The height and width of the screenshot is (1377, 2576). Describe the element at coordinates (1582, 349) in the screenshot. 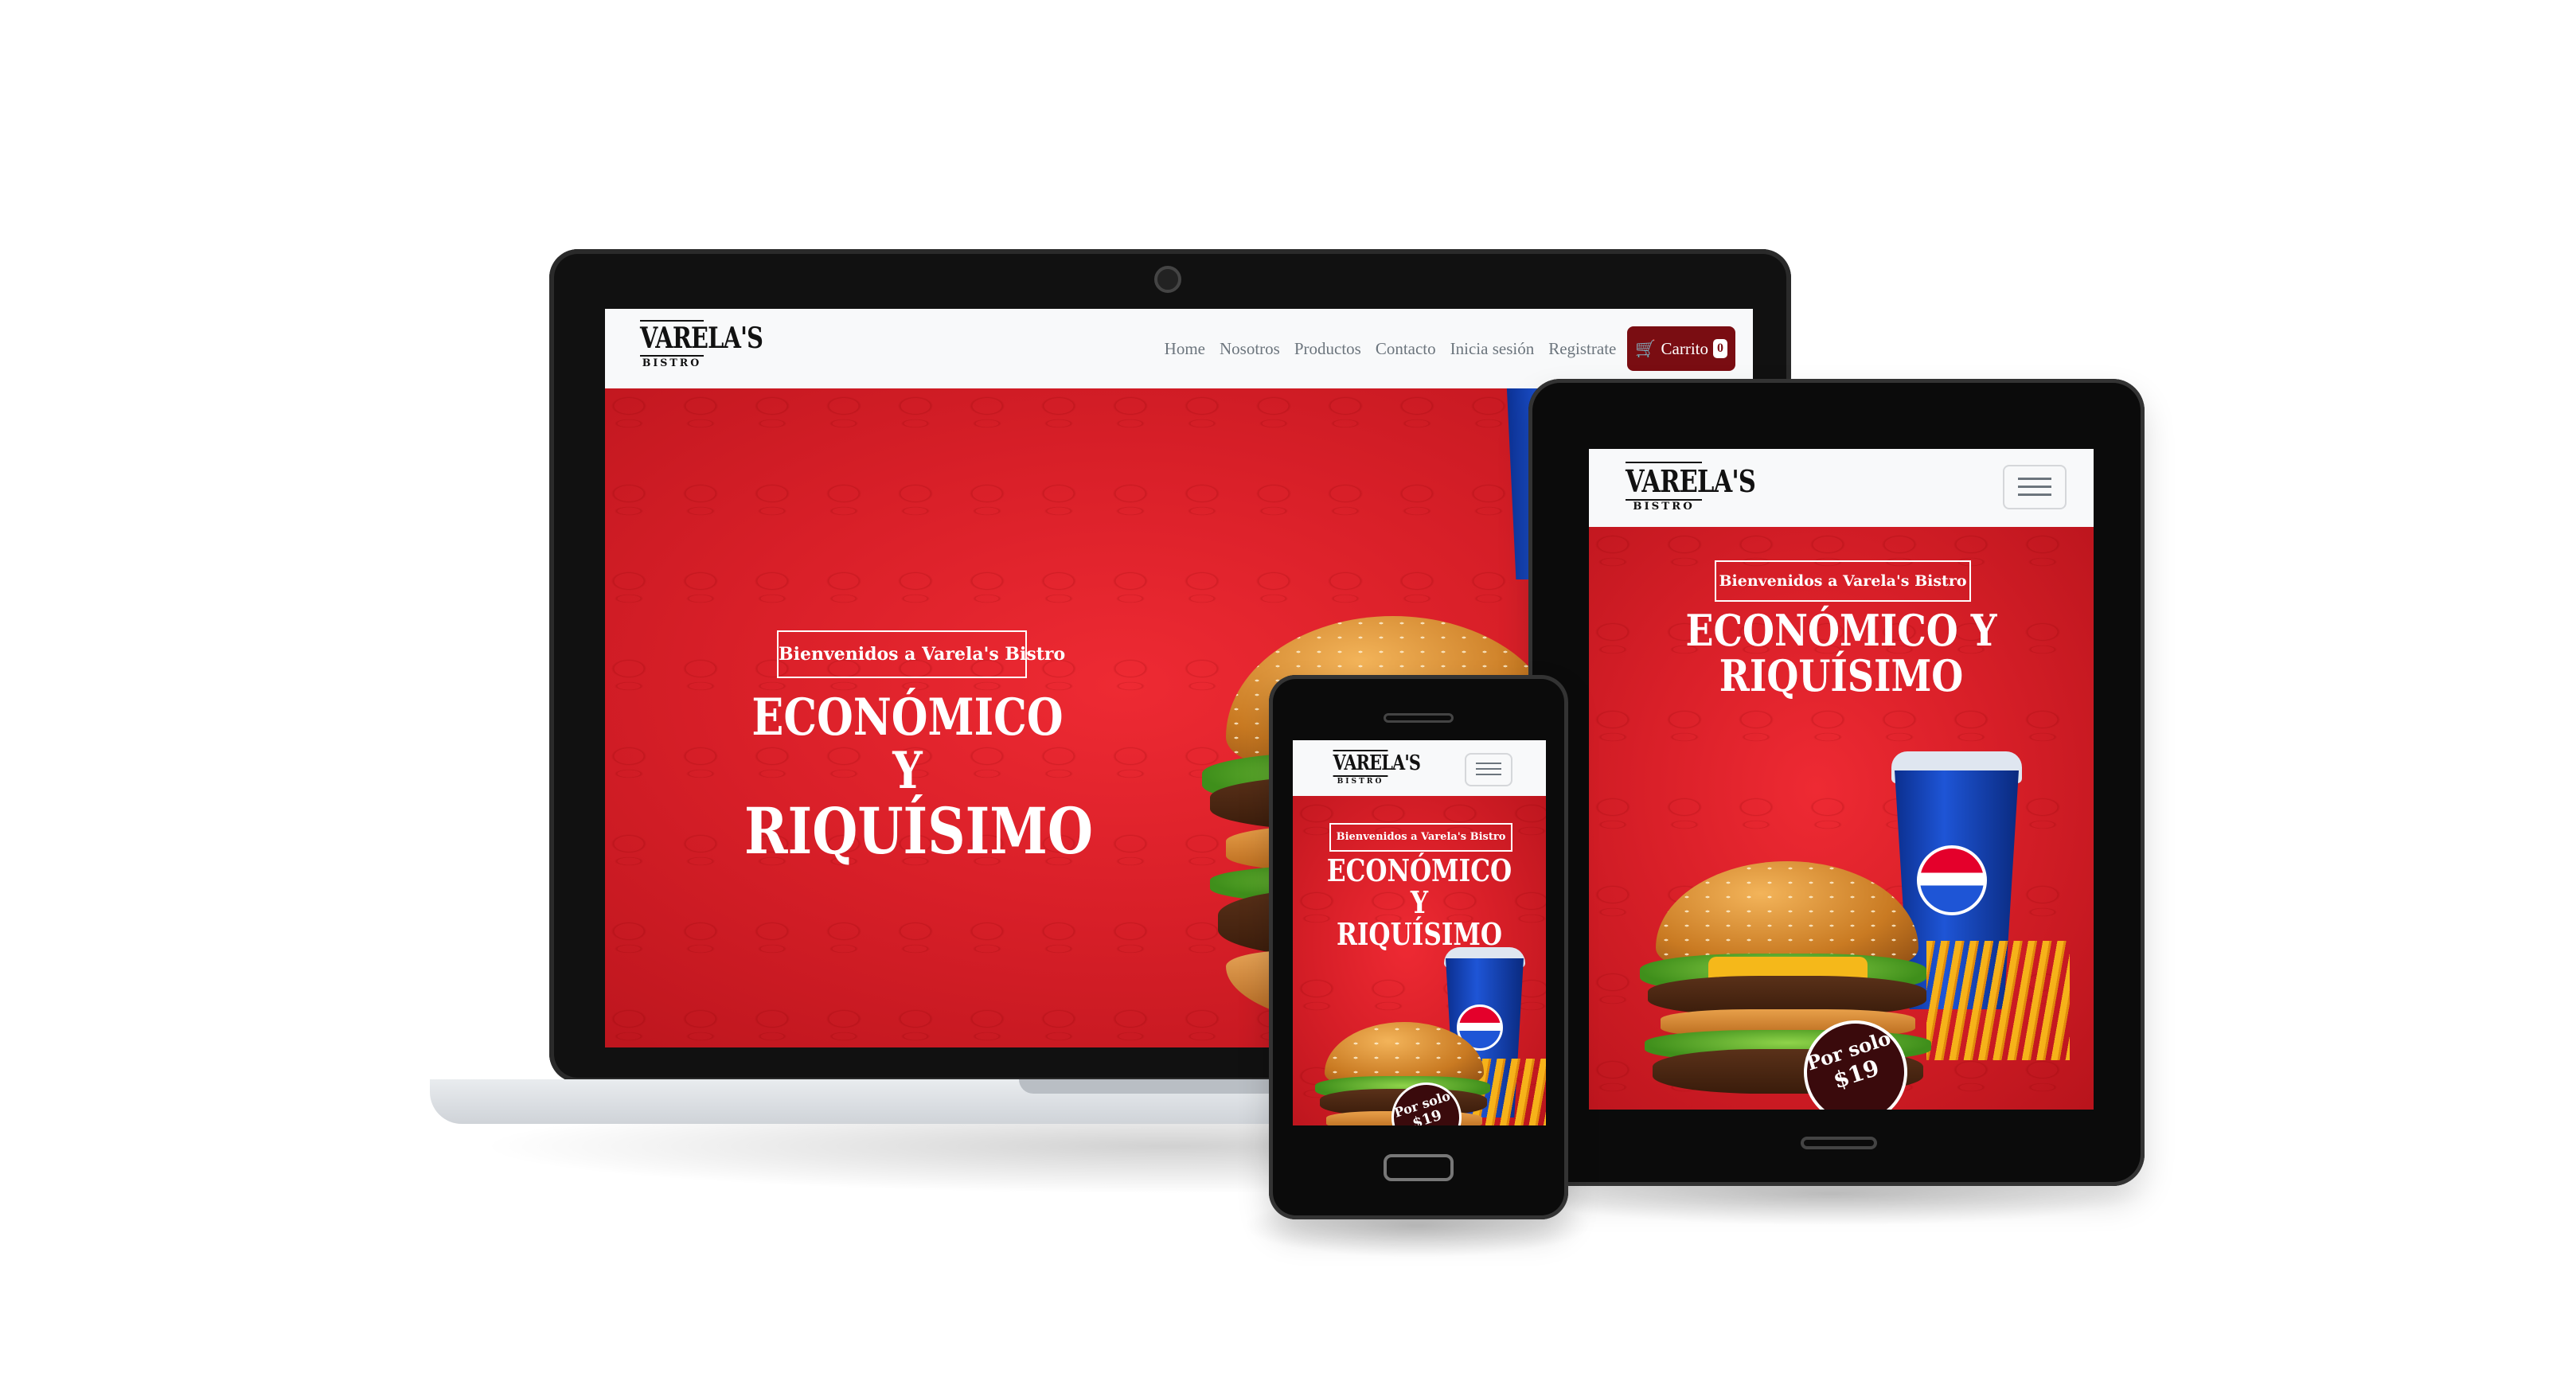

I see `nav-link-register: Registrate` at that location.